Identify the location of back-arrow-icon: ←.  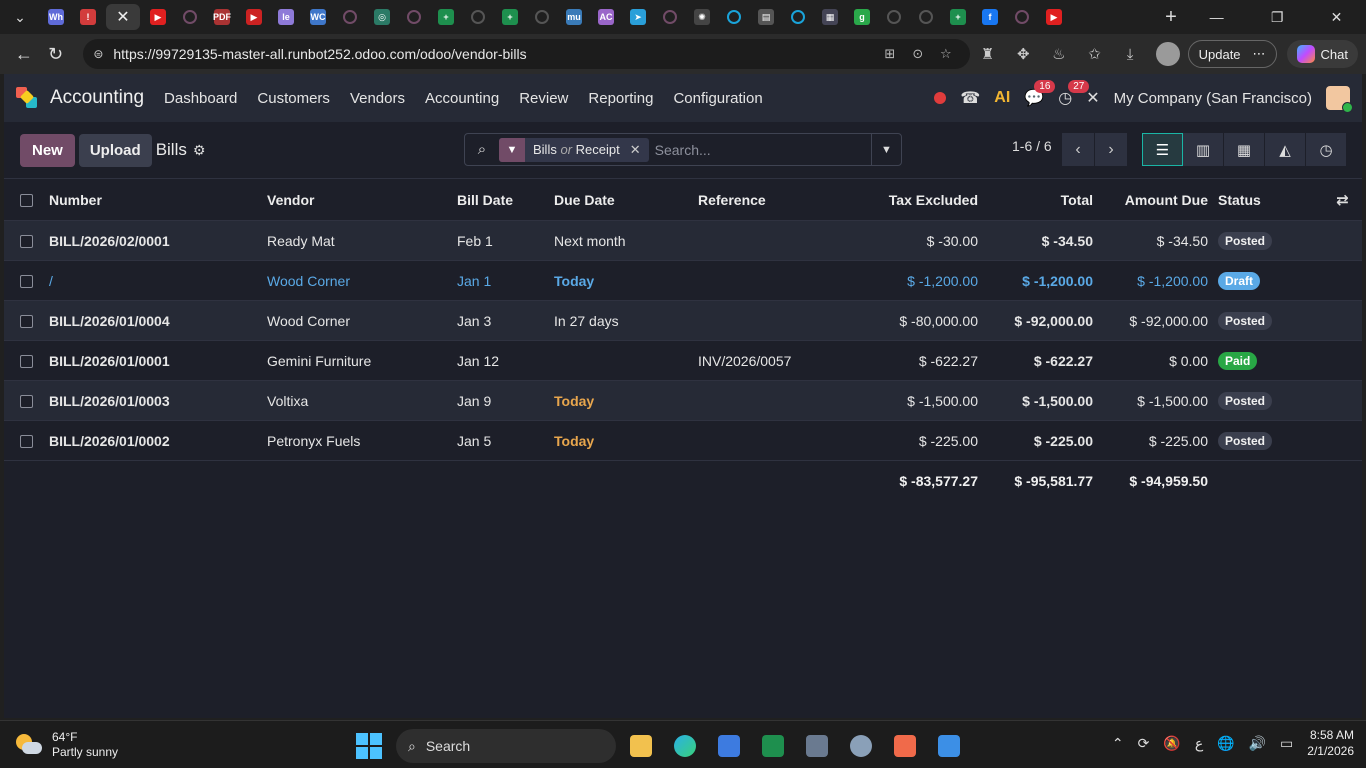
(24, 54).